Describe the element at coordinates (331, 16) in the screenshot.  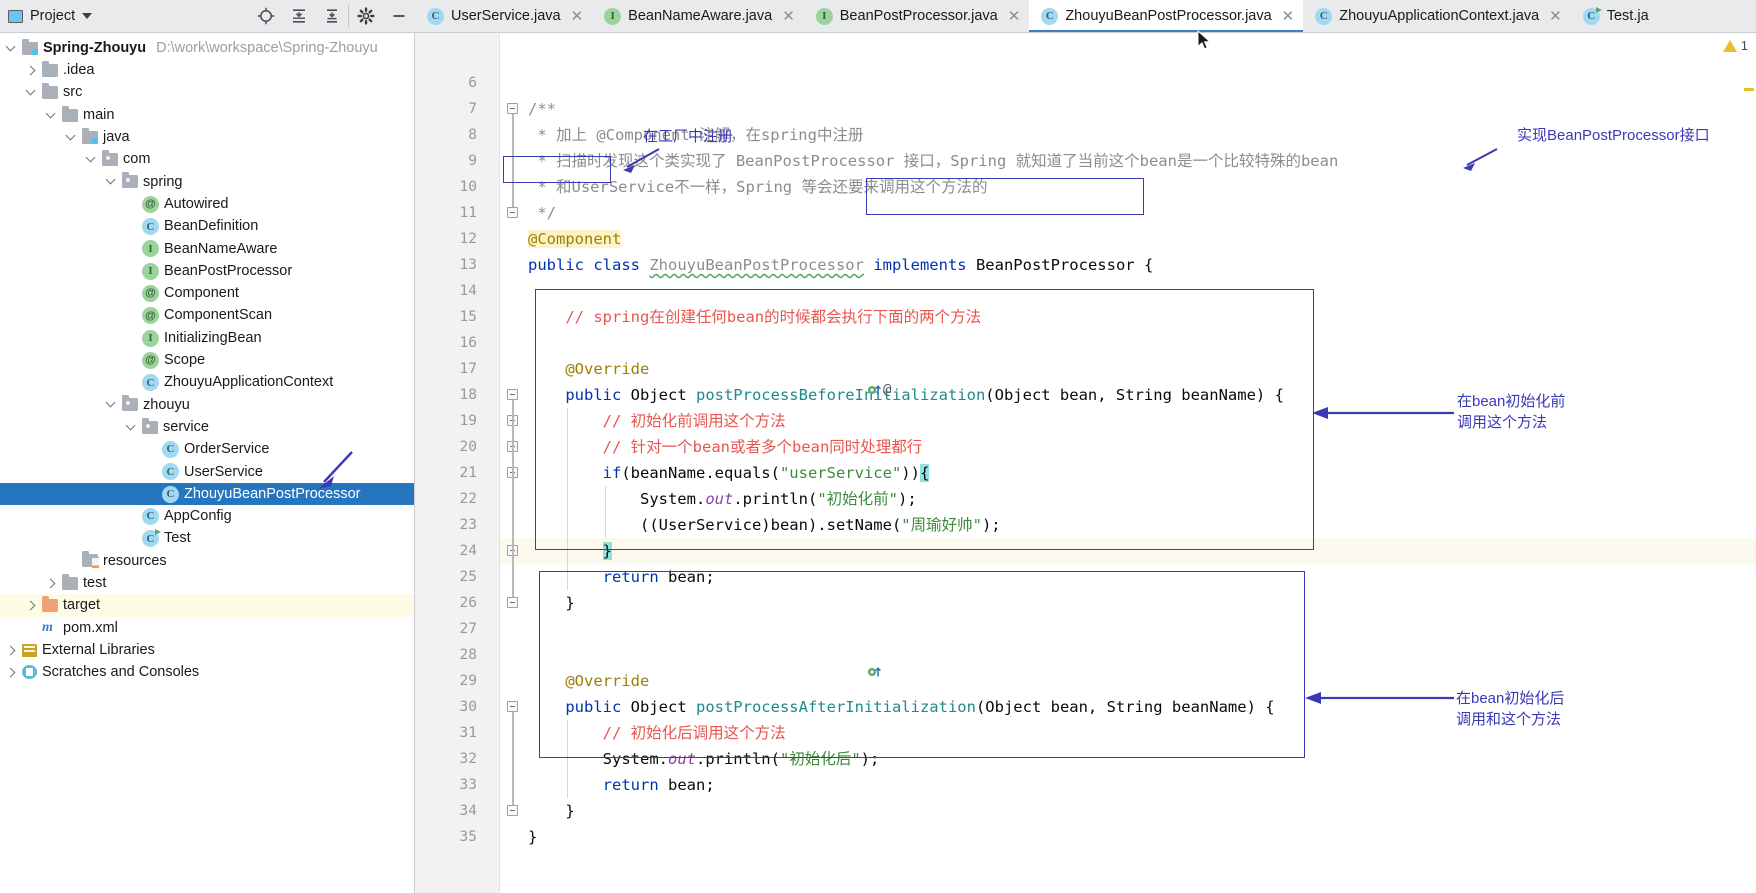
I see `collapse-all-icon` at that location.